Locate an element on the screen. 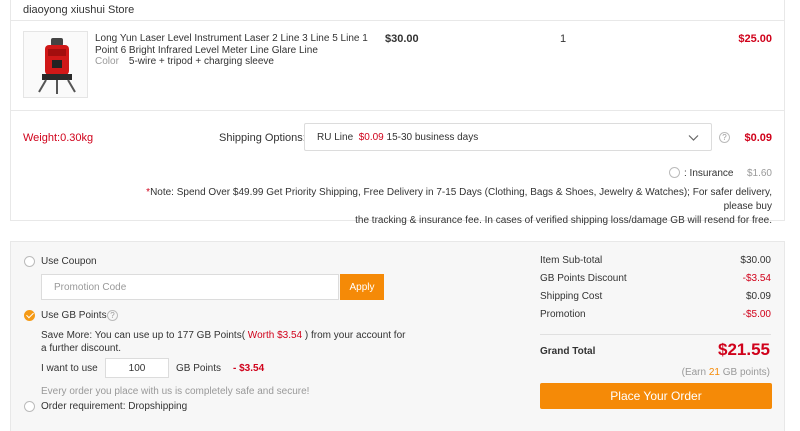  earn-points-value: 21 is located at coordinates (714, 372).